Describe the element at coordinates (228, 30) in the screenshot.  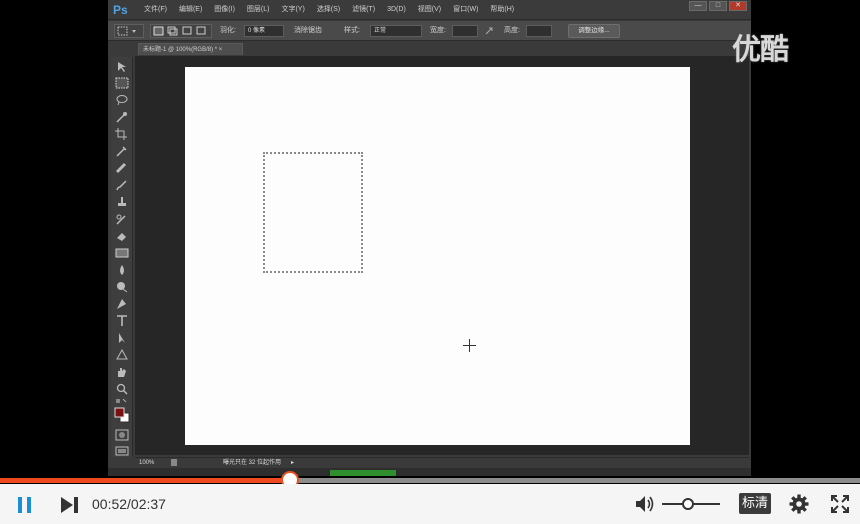
I see `feather-label: 羽化:` at that location.